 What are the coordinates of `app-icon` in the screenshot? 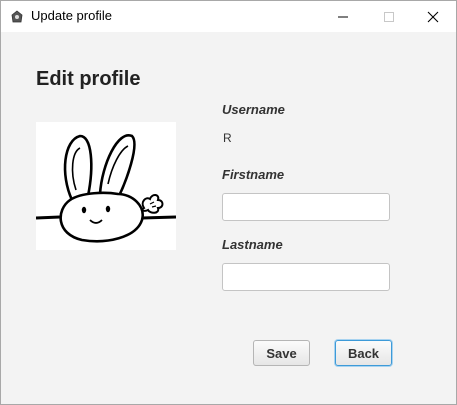 It's located at (17, 16).